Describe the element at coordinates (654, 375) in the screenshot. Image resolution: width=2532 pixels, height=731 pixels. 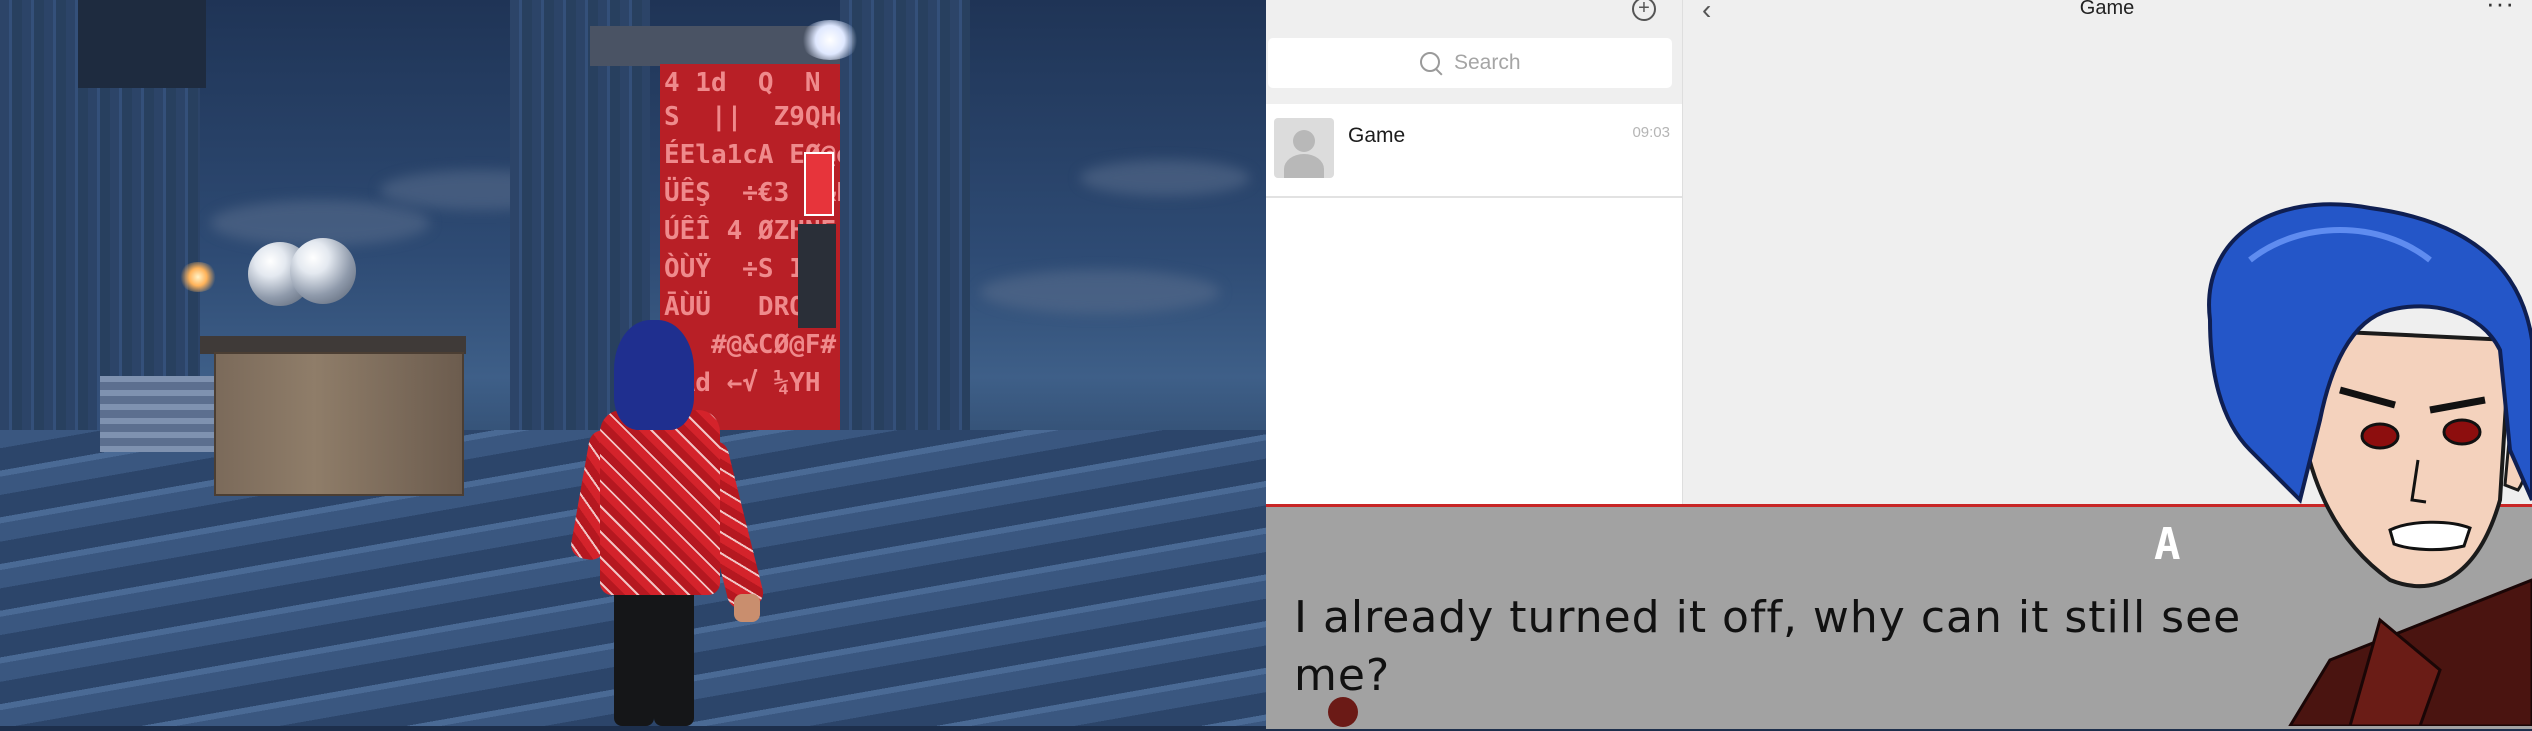
I see `character-head` at that location.